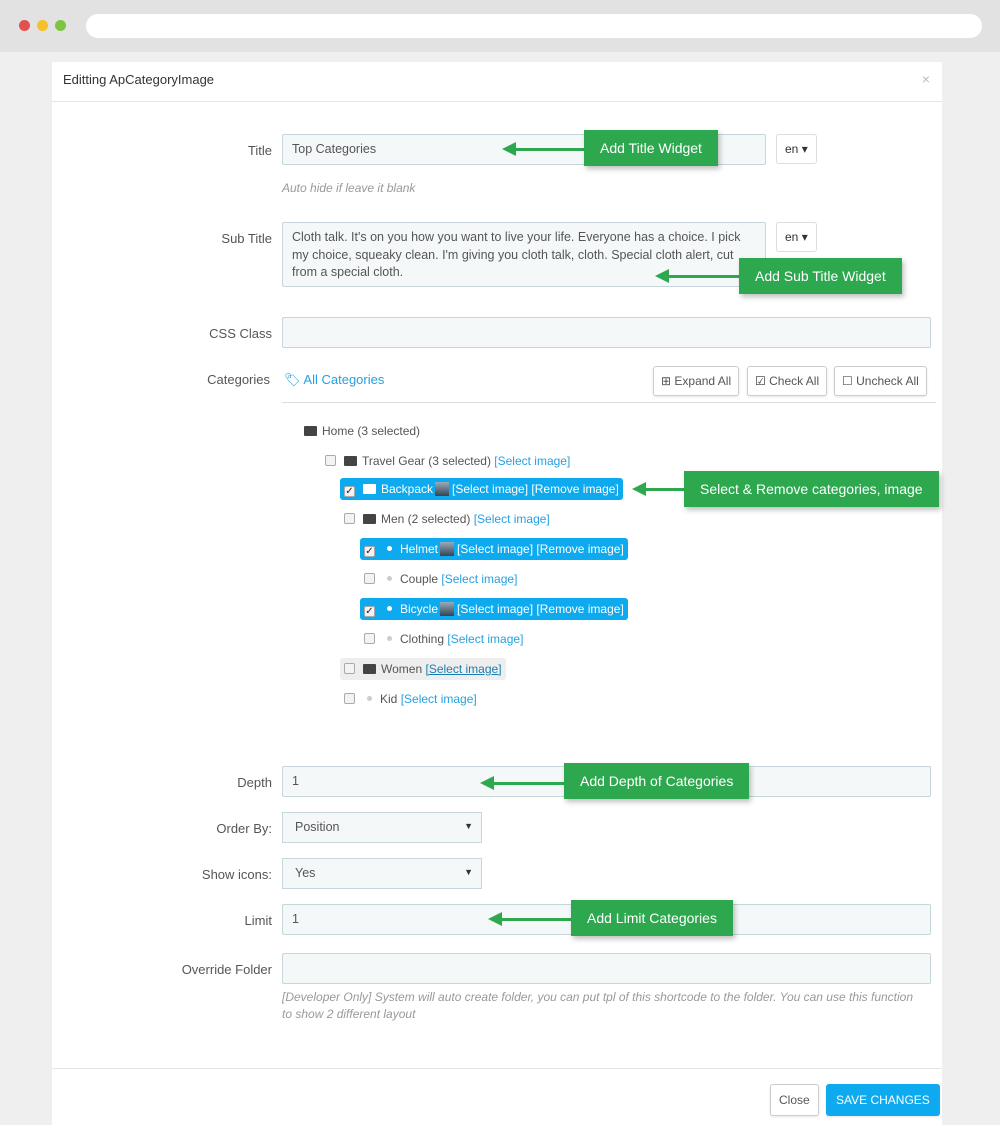 This screenshot has height=1125, width=1000. Describe the element at coordinates (371, 431) in the screenshot. I see `node-label: Home (3 selected)` at that location.